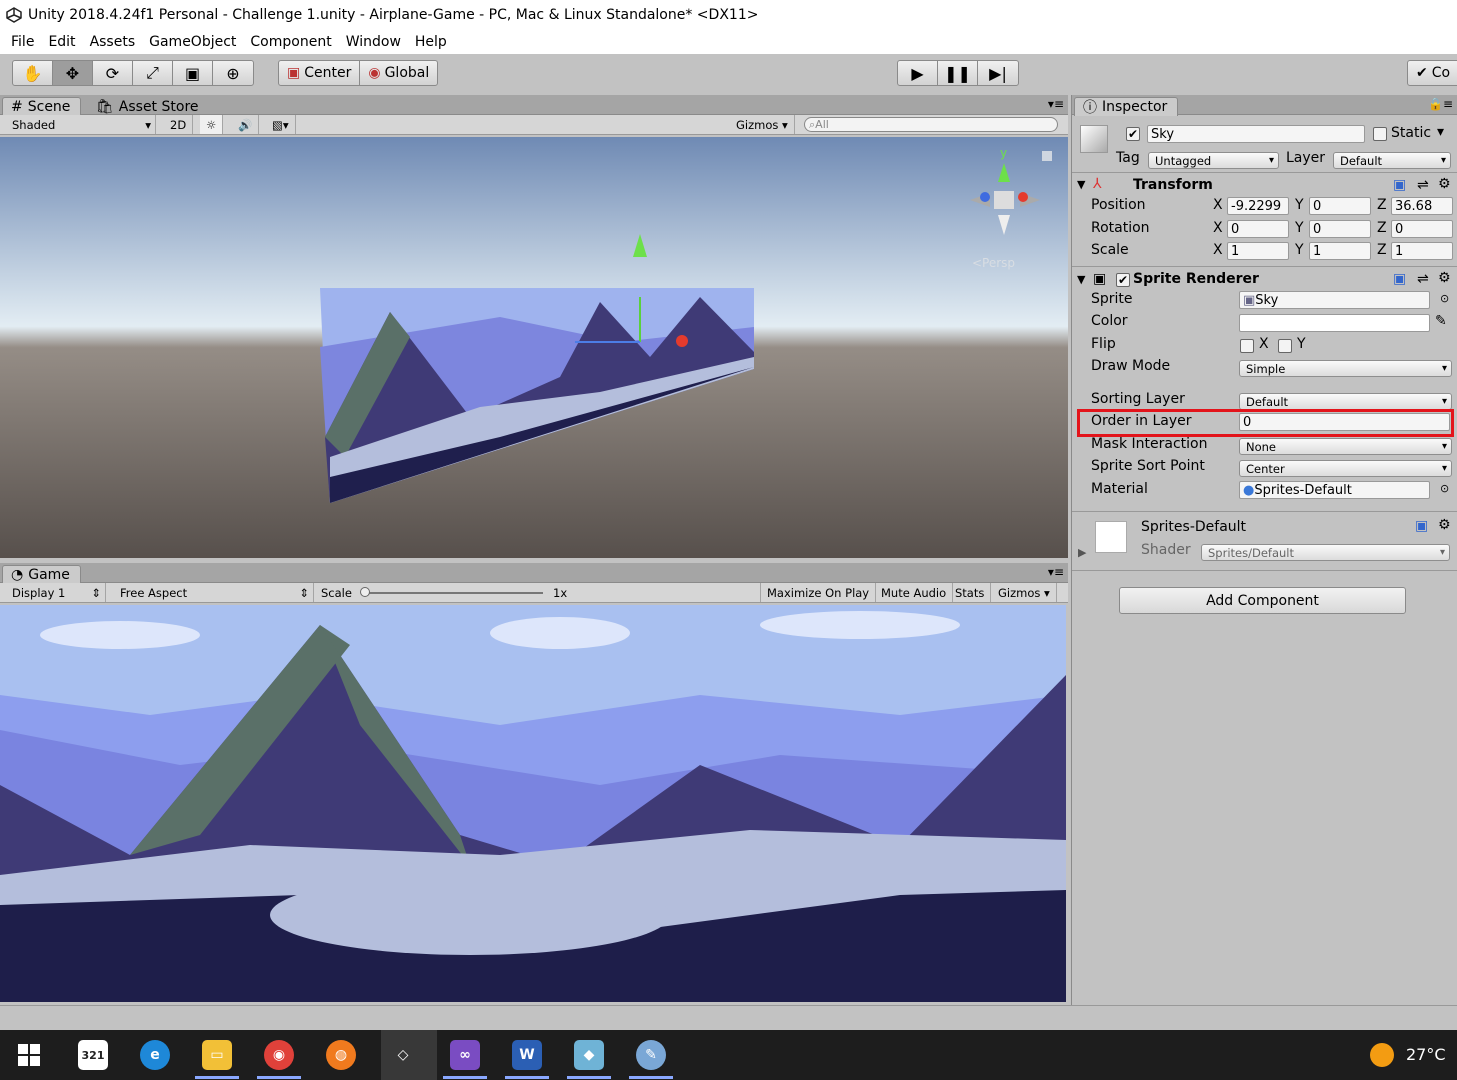  Describe the element at coordinates (682, 341) in the screenshot. I see `move-gizmo-x-handle` at that location.